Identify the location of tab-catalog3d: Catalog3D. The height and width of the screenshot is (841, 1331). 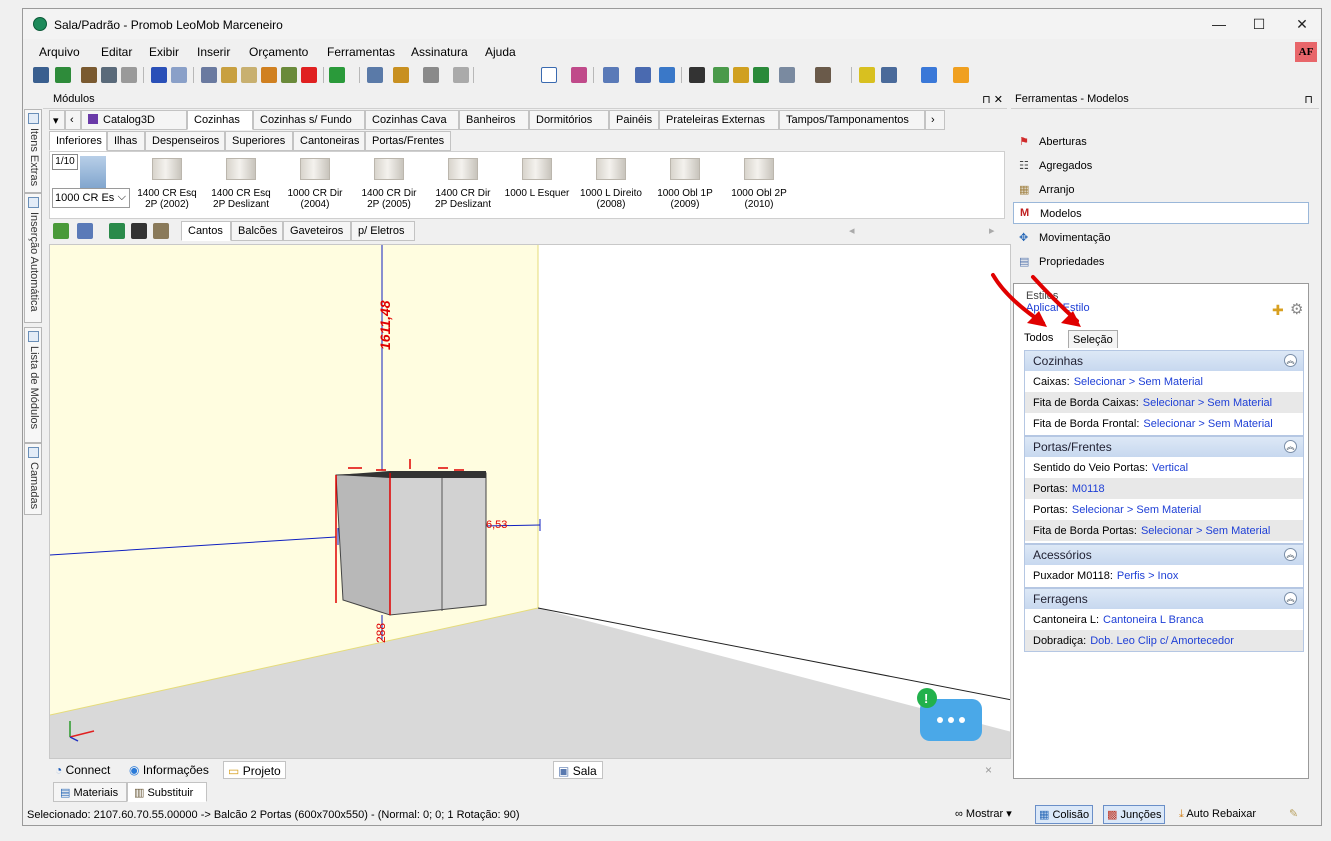
(134, 120).